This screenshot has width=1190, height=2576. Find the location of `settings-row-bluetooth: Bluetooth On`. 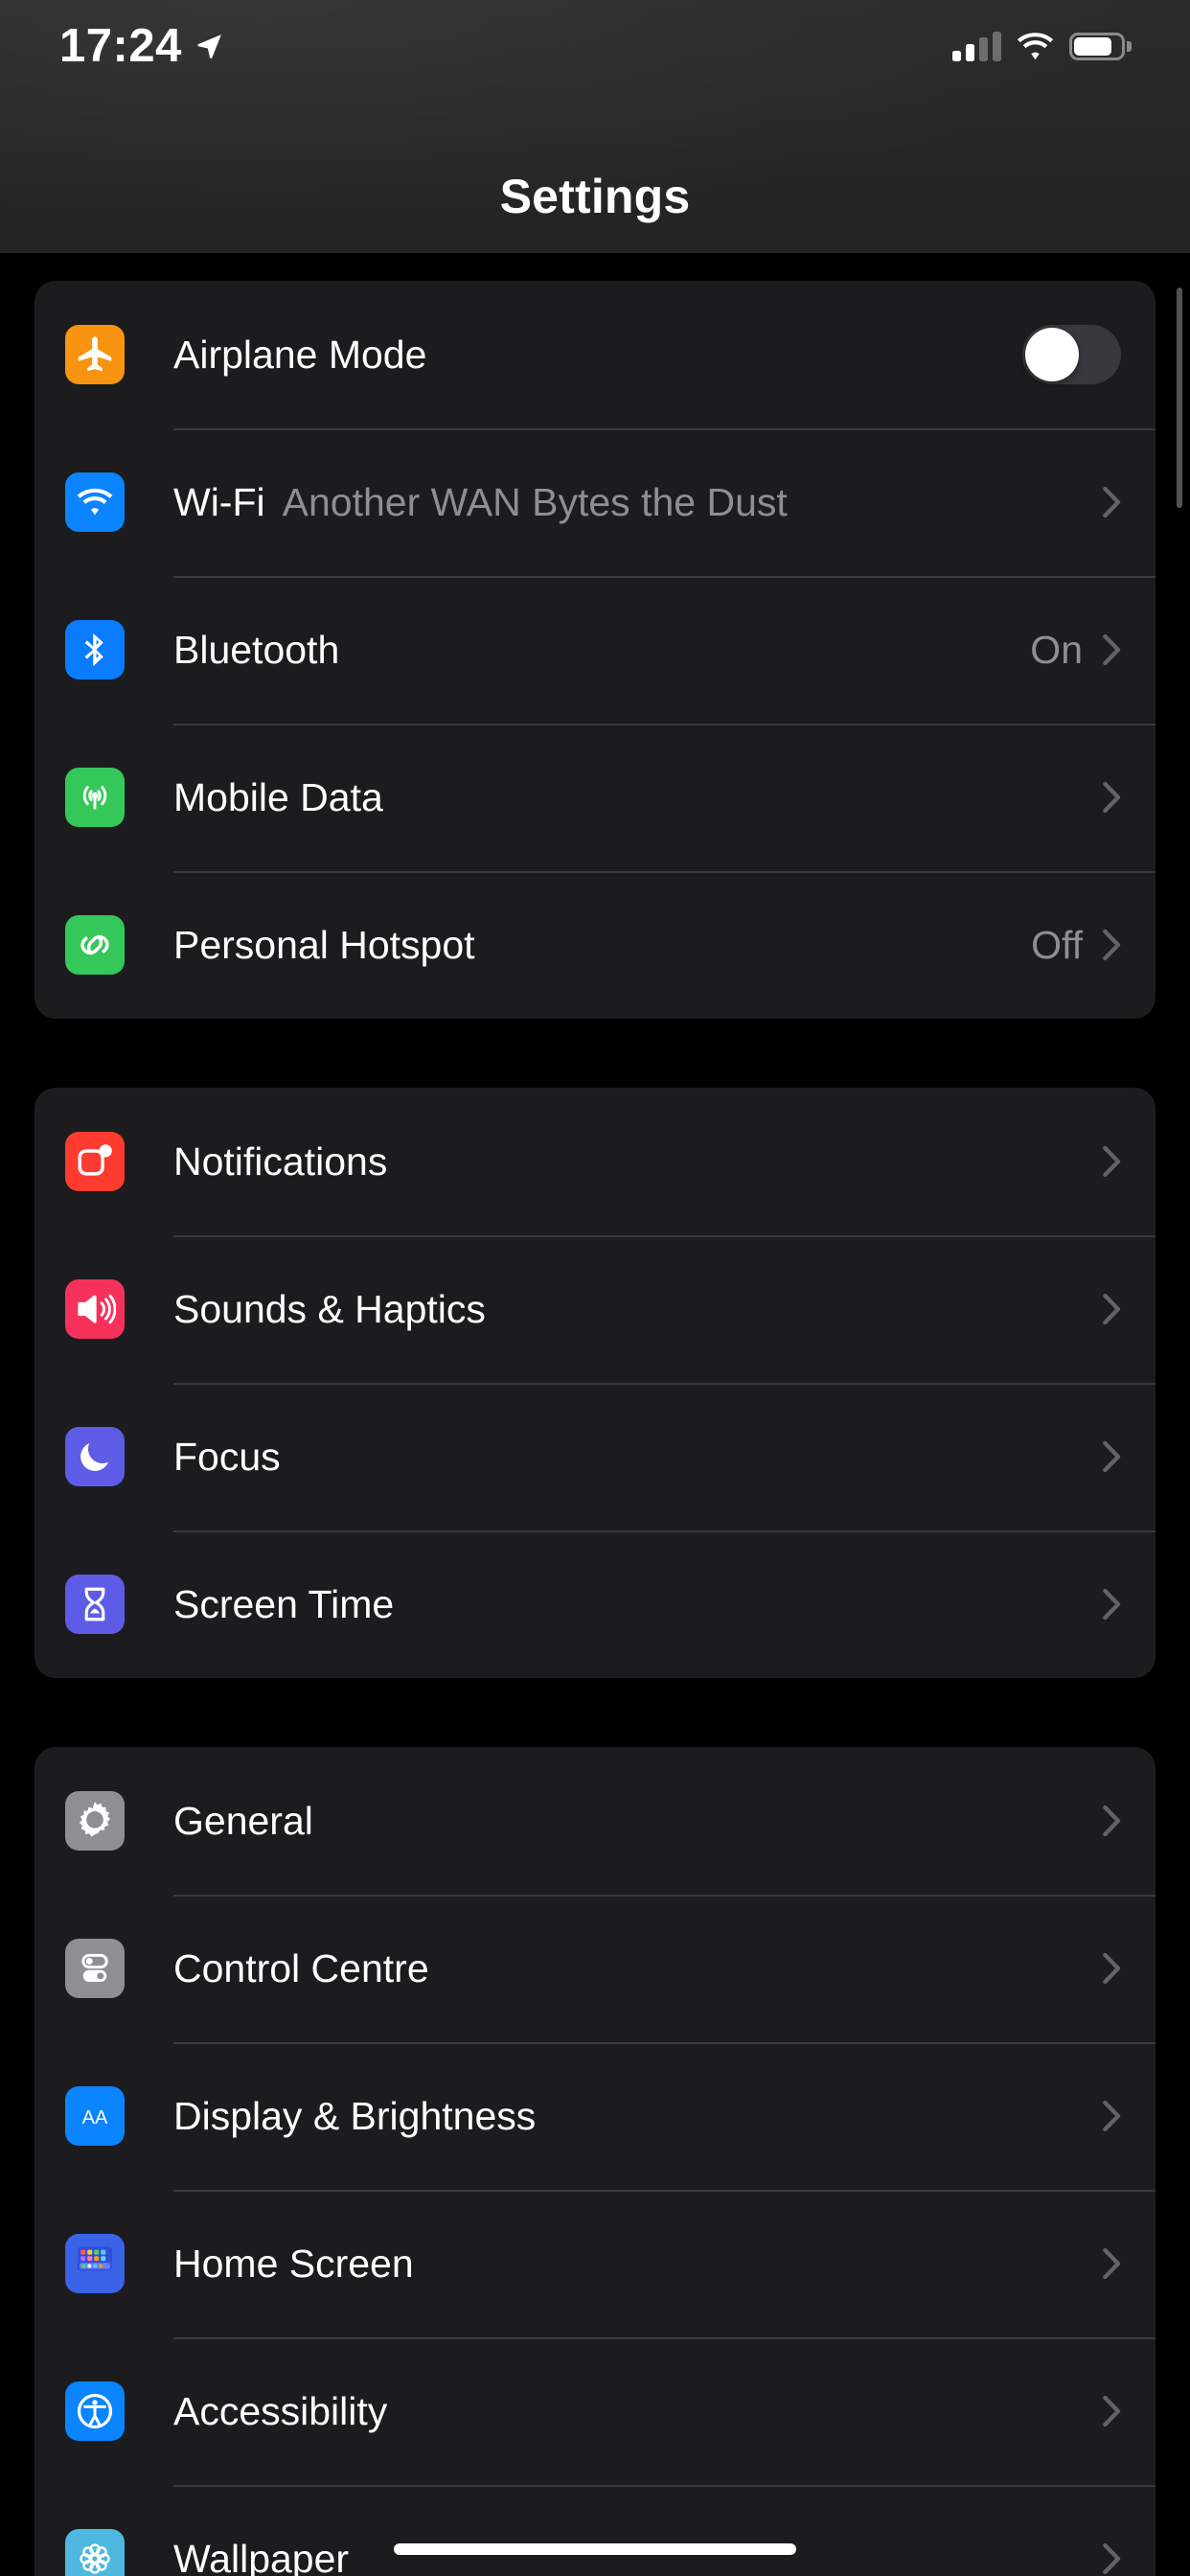

settings-row-bluetooth: Bluetooth On is located at coordinates (595, 650).